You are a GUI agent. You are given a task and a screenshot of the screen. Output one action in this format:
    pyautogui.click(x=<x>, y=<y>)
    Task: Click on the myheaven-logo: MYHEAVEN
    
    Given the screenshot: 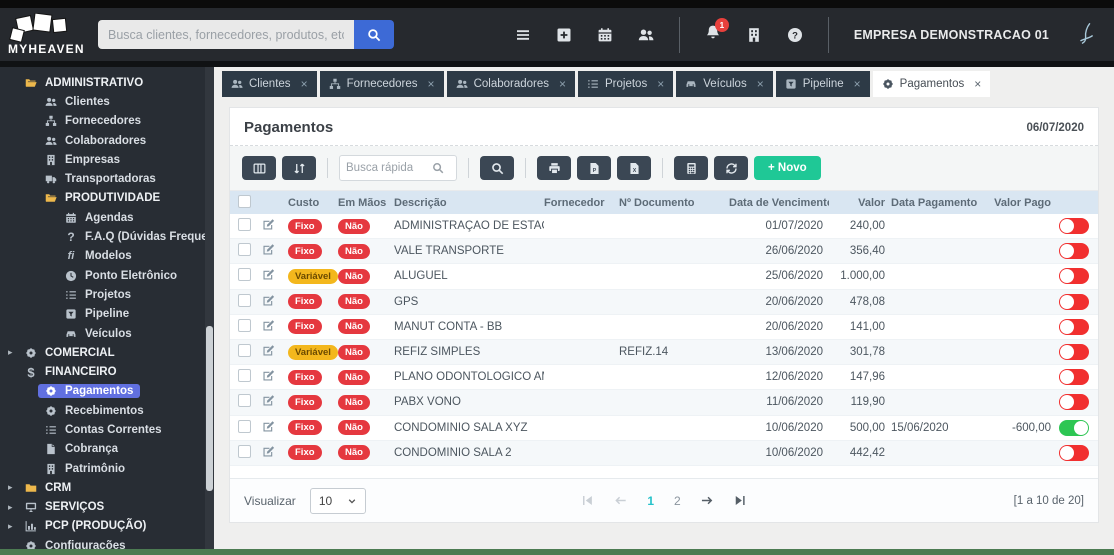 What is the action you would take?
    pyautogui.click(x=49, y=34)
    